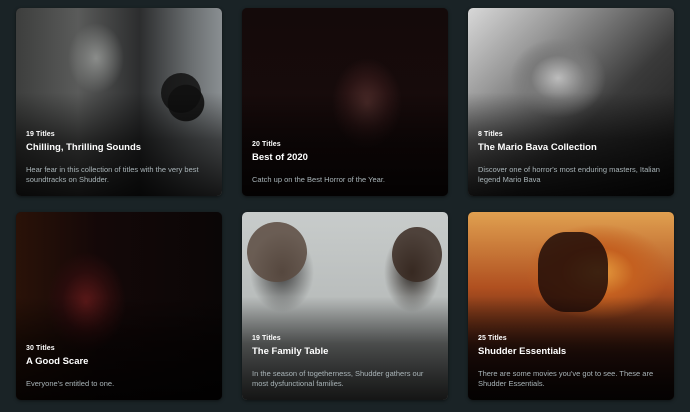 This screenshot has width=690, height=412. I want to click on collection-title: Best of 2020, so click(280, 157).